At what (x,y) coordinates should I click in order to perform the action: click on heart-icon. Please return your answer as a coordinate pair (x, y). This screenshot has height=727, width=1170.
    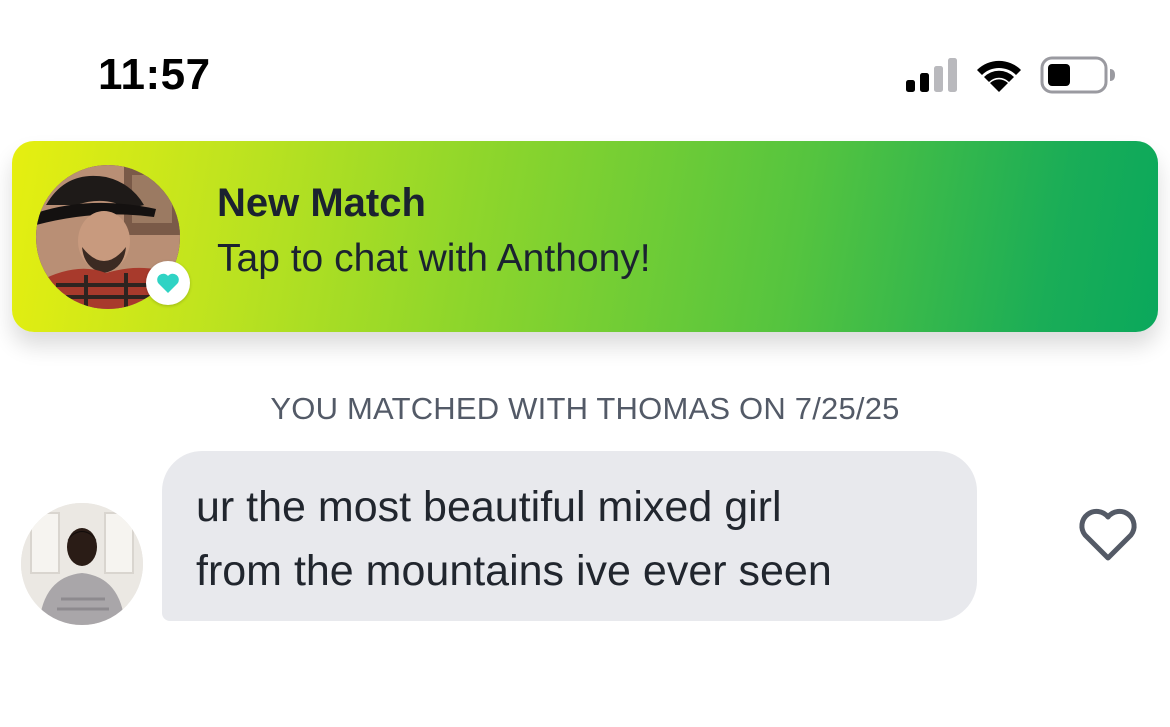
    Looking at the image, I should click on (168, 283).